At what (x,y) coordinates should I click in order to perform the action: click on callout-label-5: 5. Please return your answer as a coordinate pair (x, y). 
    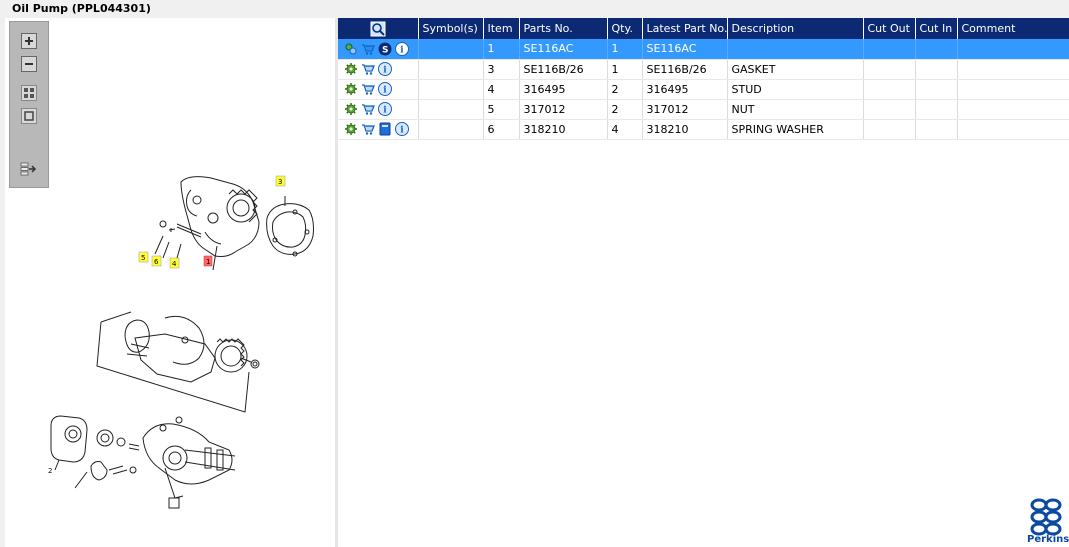
    Looking at the image, I should click on (143, 258).